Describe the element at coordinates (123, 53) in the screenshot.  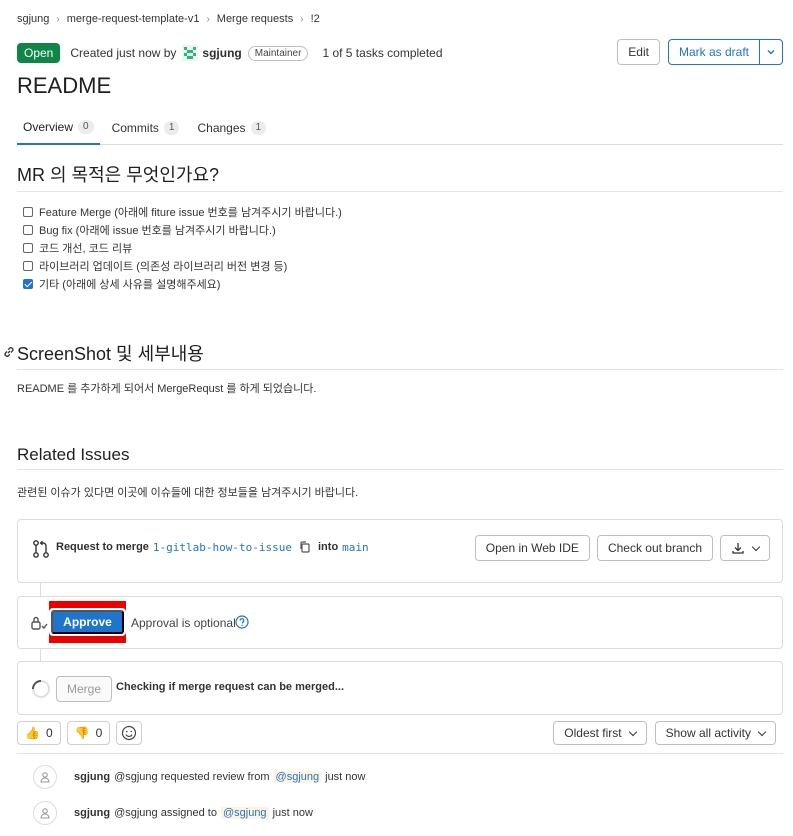
I see `created-text: Created just now by` at that location.